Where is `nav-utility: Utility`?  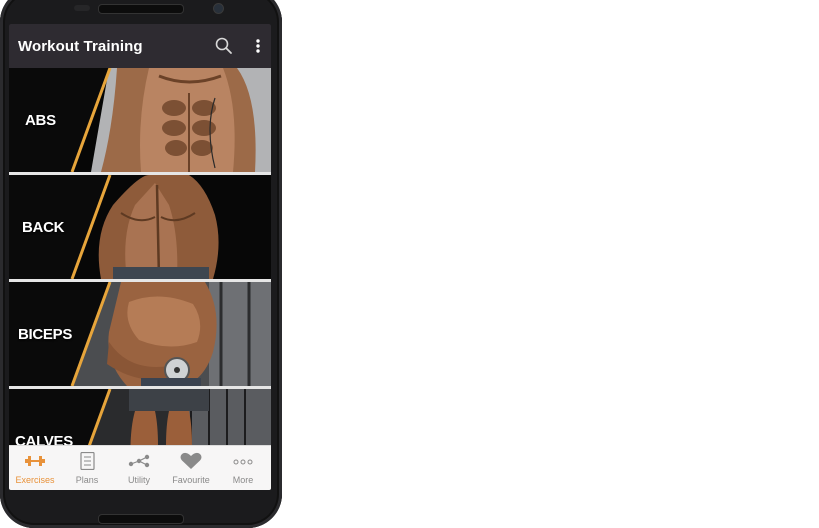
nav-utility: Utility is located at coordinates (139, 468).